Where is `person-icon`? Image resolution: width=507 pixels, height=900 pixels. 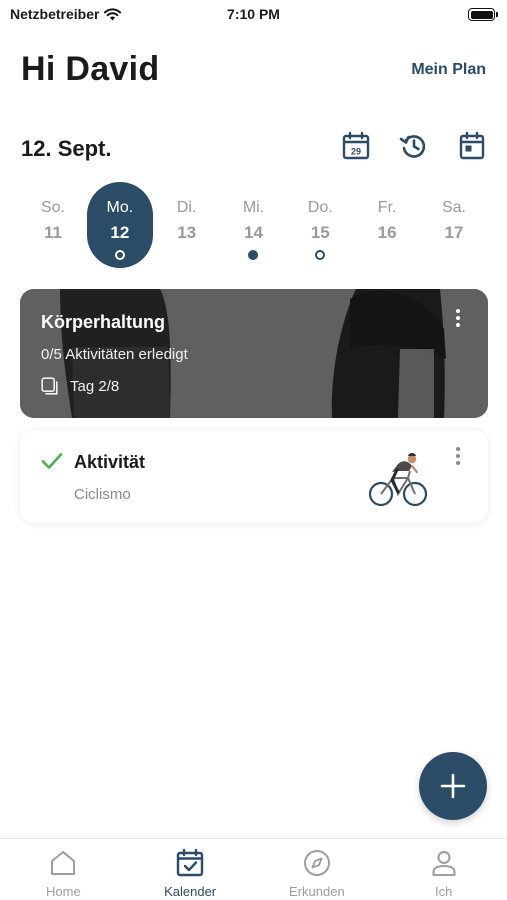 person-icon is located at coordinates (444, 863).